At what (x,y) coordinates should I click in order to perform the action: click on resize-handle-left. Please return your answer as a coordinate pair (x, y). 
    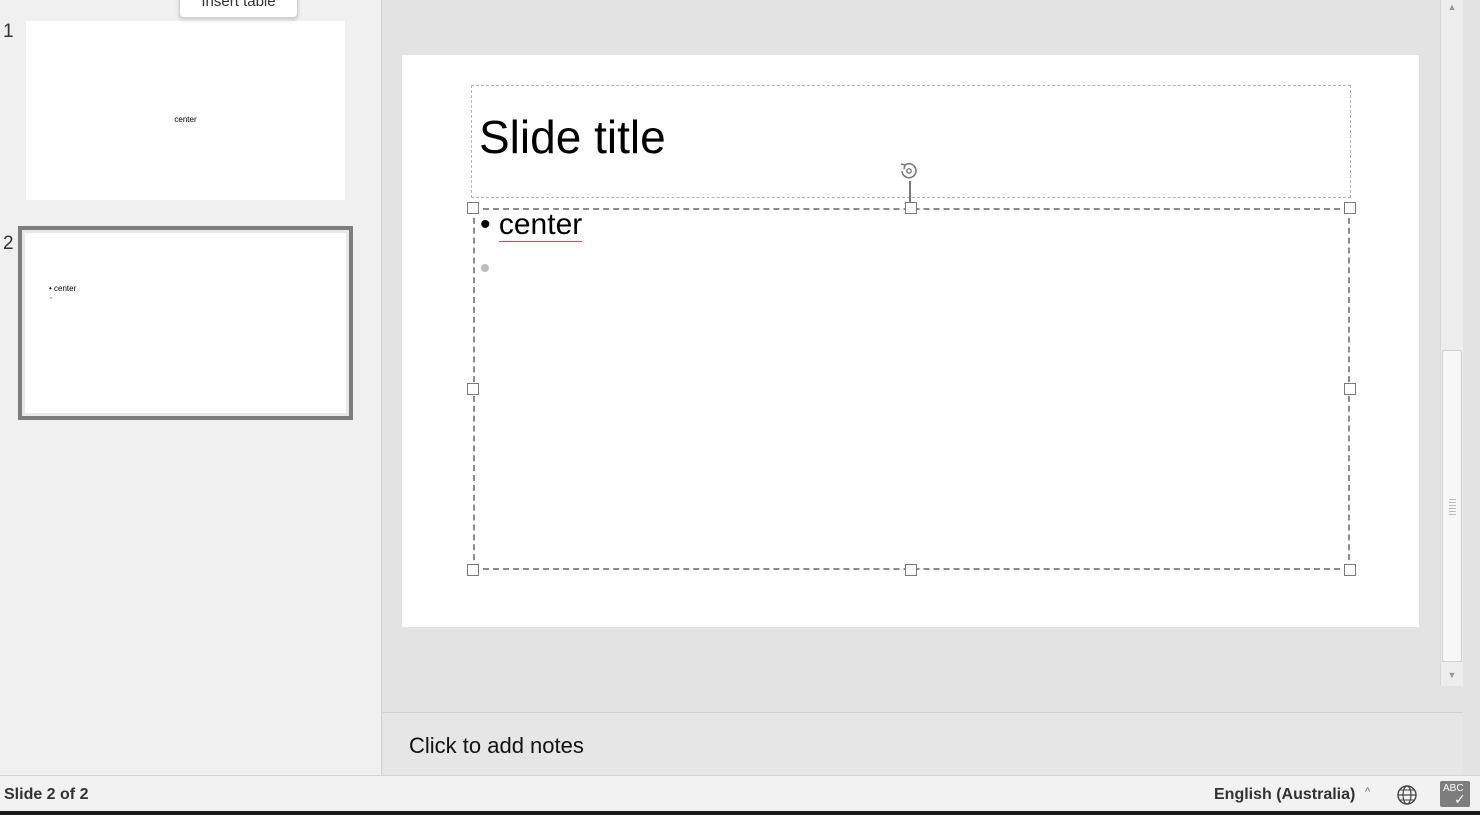
    Looking at the image, I should click on (473, 389).